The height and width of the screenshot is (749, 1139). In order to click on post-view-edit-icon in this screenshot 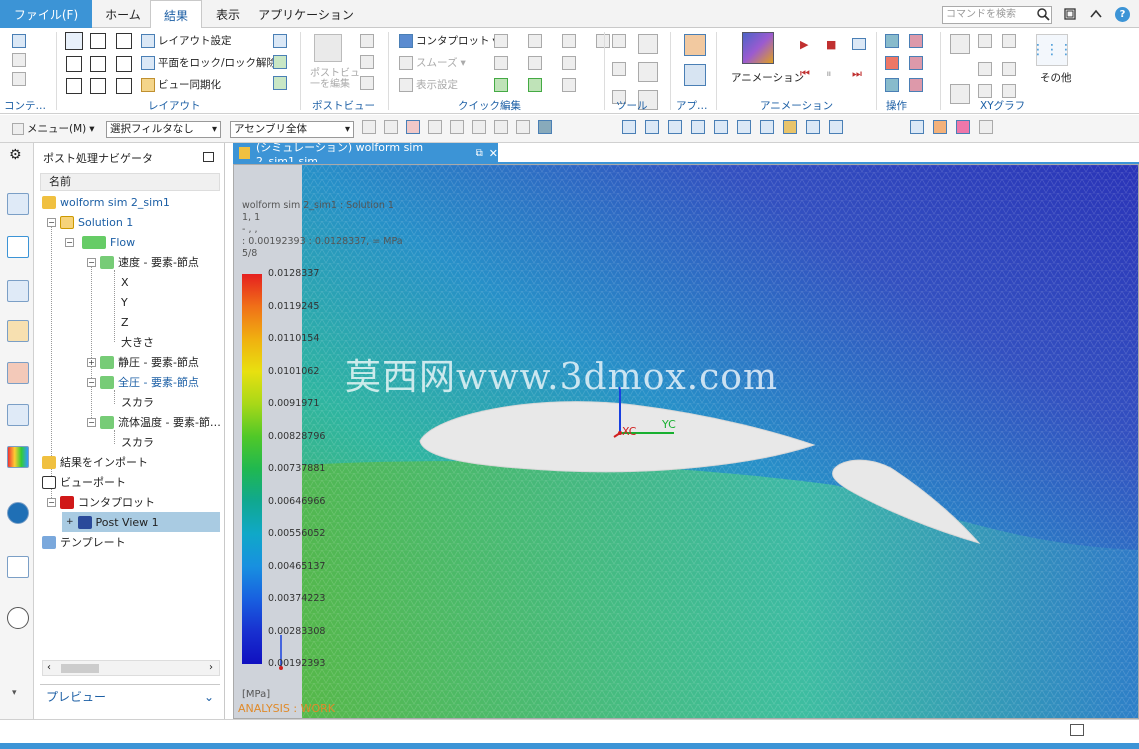, I will do `click(328, 48)`.